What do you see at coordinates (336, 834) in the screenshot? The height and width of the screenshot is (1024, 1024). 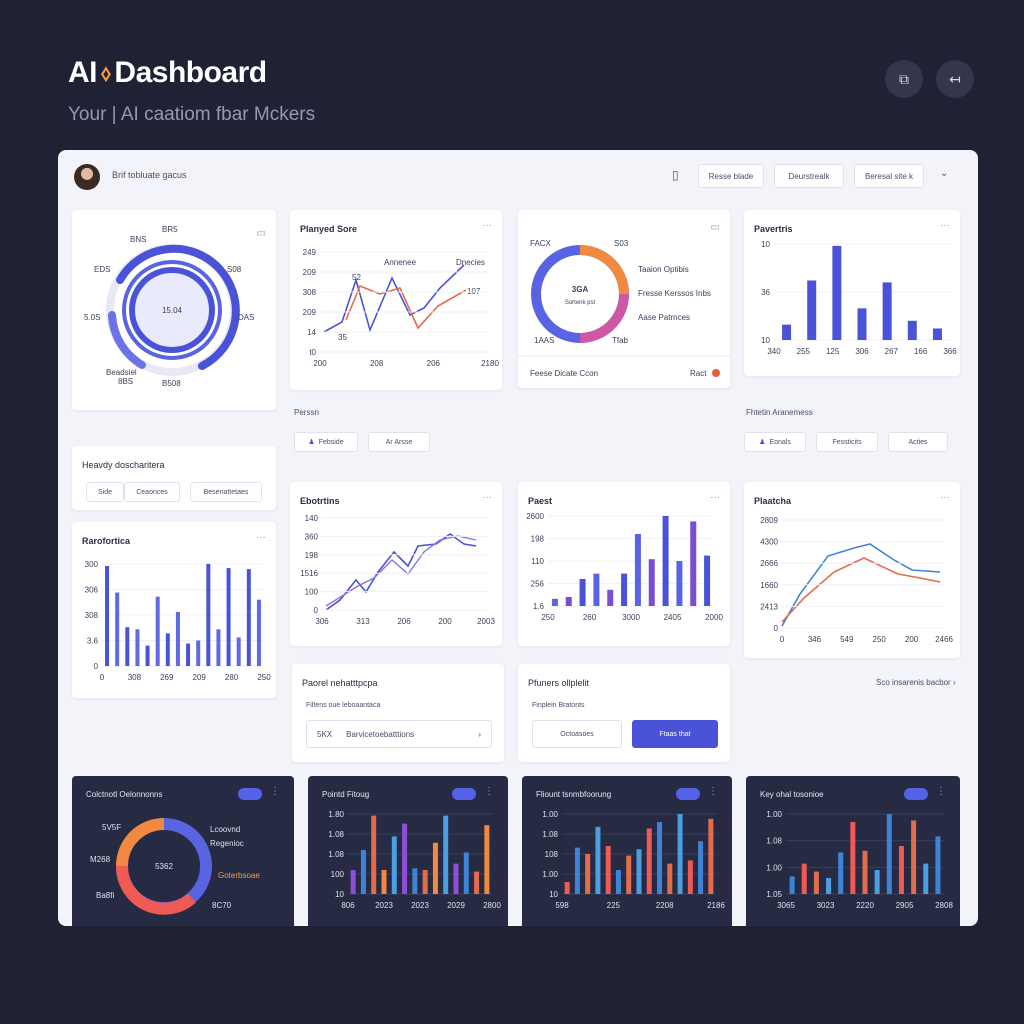 I see `y-tick-label: 1.08` at bounding box center [336, 834].